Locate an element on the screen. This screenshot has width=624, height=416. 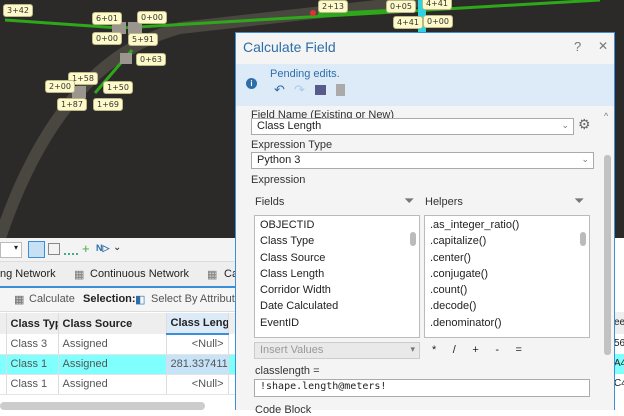
expression-type-label: Expression Type is located at coordinates (292, 145).